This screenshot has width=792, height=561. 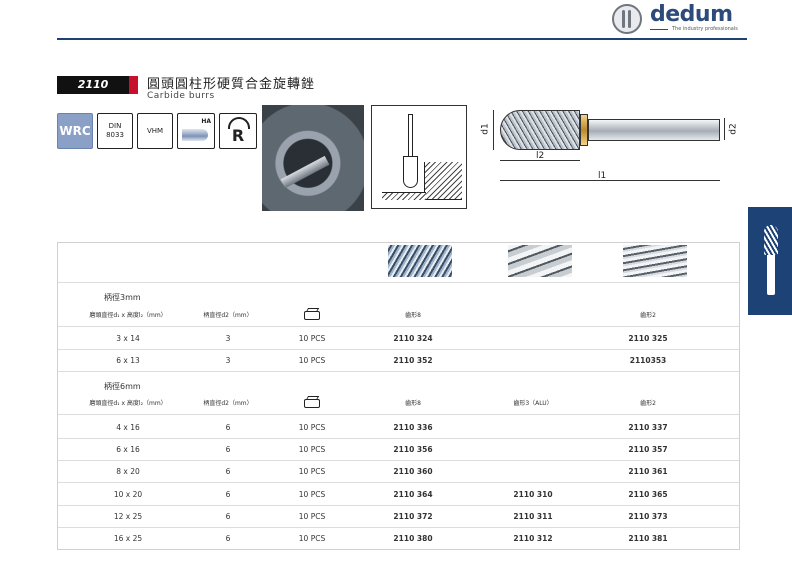 What do you see at coordinates (128, 538) in the screenshot?
I see `size-cell: 16 x 25` at bounding box center [128, 538].